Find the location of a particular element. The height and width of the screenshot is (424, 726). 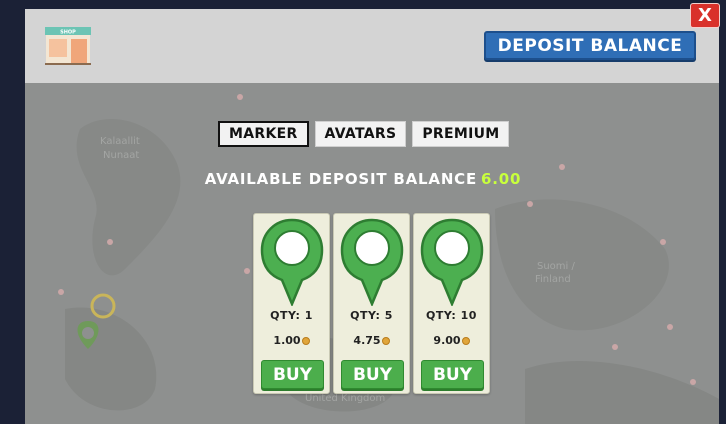

product-qty: QTY: 1 is located at coordinates (291, 315).